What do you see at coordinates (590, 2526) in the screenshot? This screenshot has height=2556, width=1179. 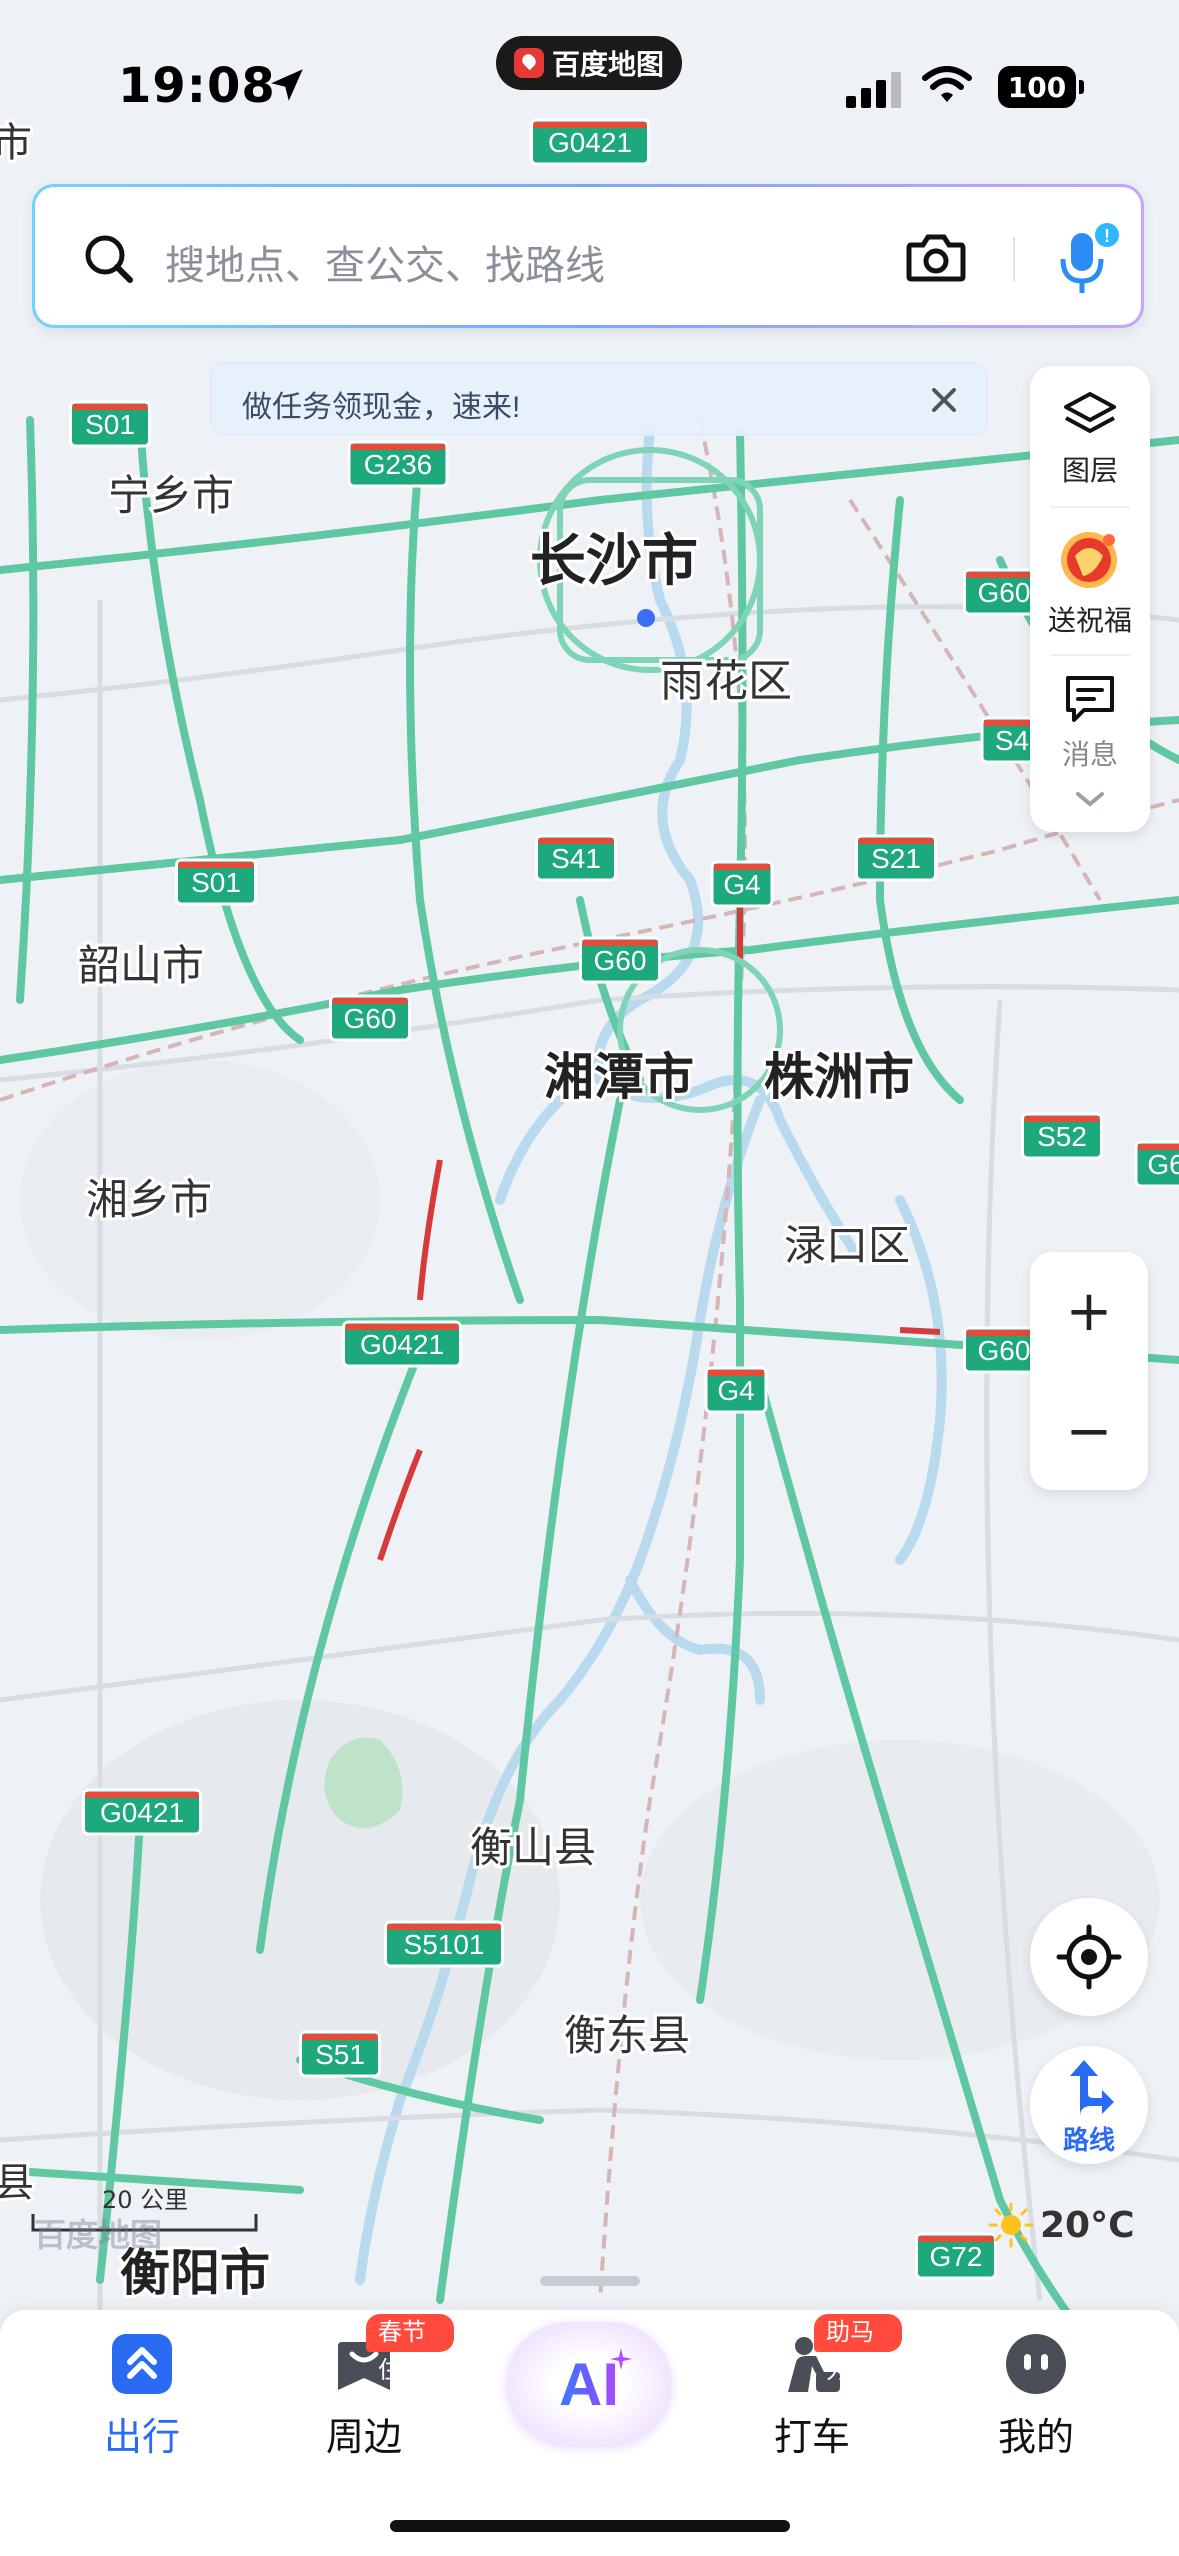 I see `home-indicator` at bounding box center [590, 2526].